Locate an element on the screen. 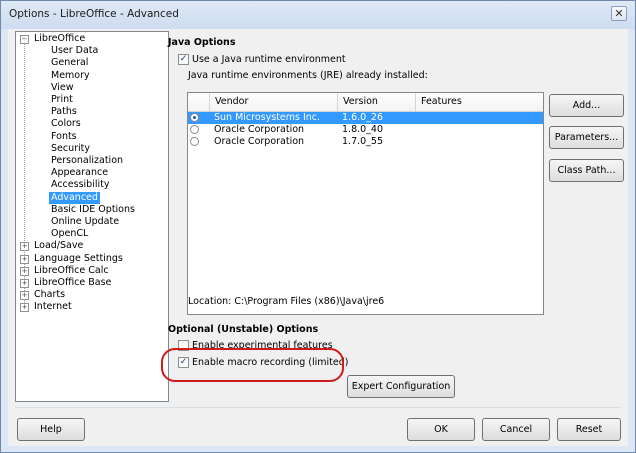  tree-item-memory: Memory is located at coordinates (92, 76).